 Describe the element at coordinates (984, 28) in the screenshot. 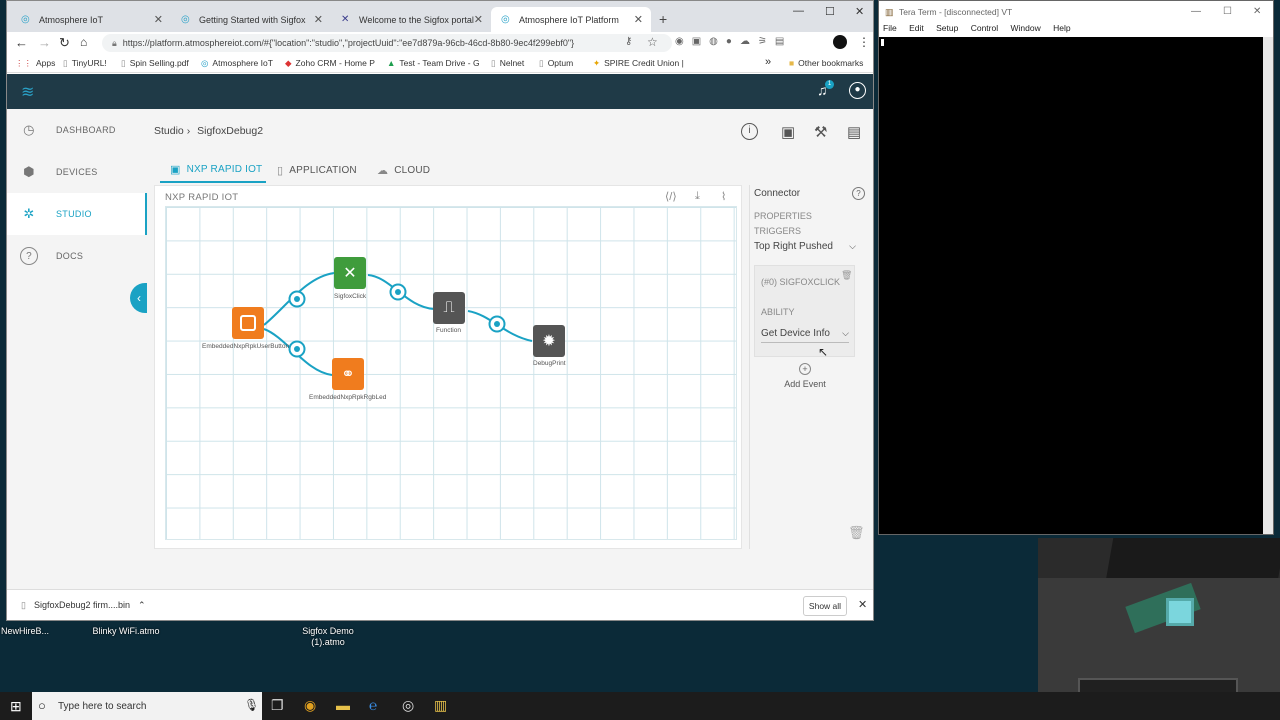

I see `menu-control: Control` at that location.